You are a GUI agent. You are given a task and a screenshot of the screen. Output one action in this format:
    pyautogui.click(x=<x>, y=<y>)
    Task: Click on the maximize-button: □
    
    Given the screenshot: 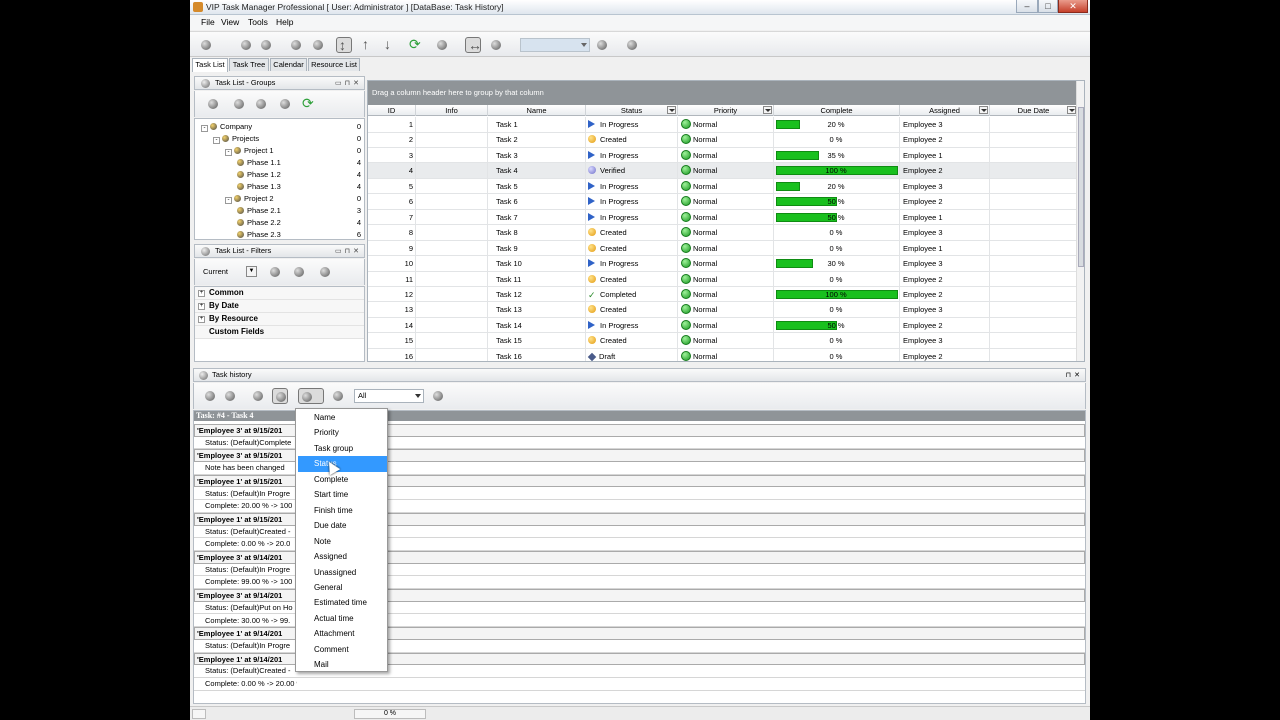 What is the action you would take?
    pyautogui.click(x=1048, y=6)
    